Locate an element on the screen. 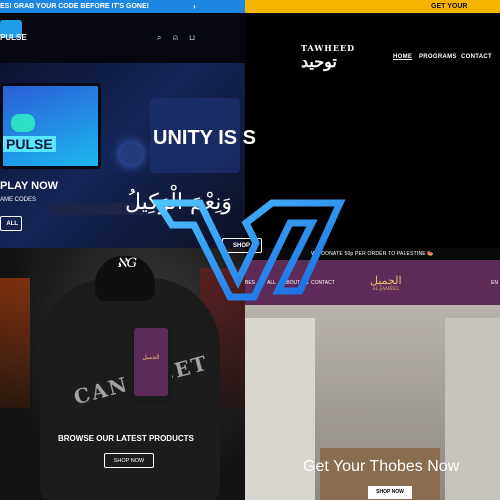 The width and height of the screenshot is (500, 500). thobes-hero-title: Get Your Thobes Now is located at coordinates (381, 466).